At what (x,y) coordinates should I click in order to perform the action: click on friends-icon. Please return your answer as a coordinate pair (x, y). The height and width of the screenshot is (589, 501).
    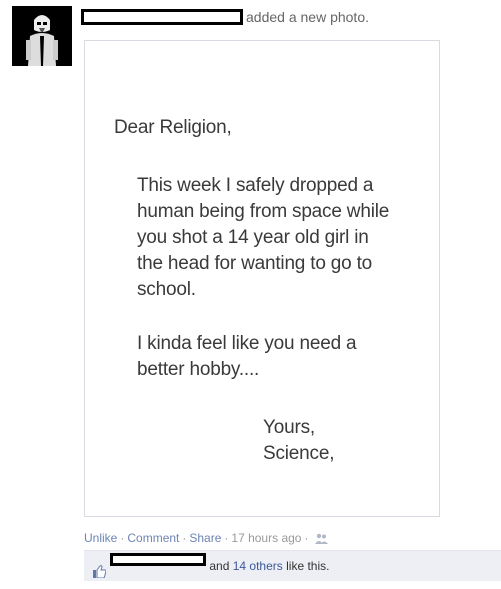
    Looking at the image, I should click on (322, 540).